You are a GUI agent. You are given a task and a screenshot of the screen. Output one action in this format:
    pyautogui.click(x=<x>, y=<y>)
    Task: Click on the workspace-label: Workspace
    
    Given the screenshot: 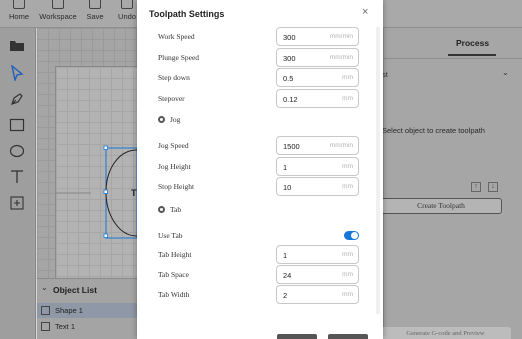 What is the action you would take?
    pyautogui.click(x=58, y=16)
    